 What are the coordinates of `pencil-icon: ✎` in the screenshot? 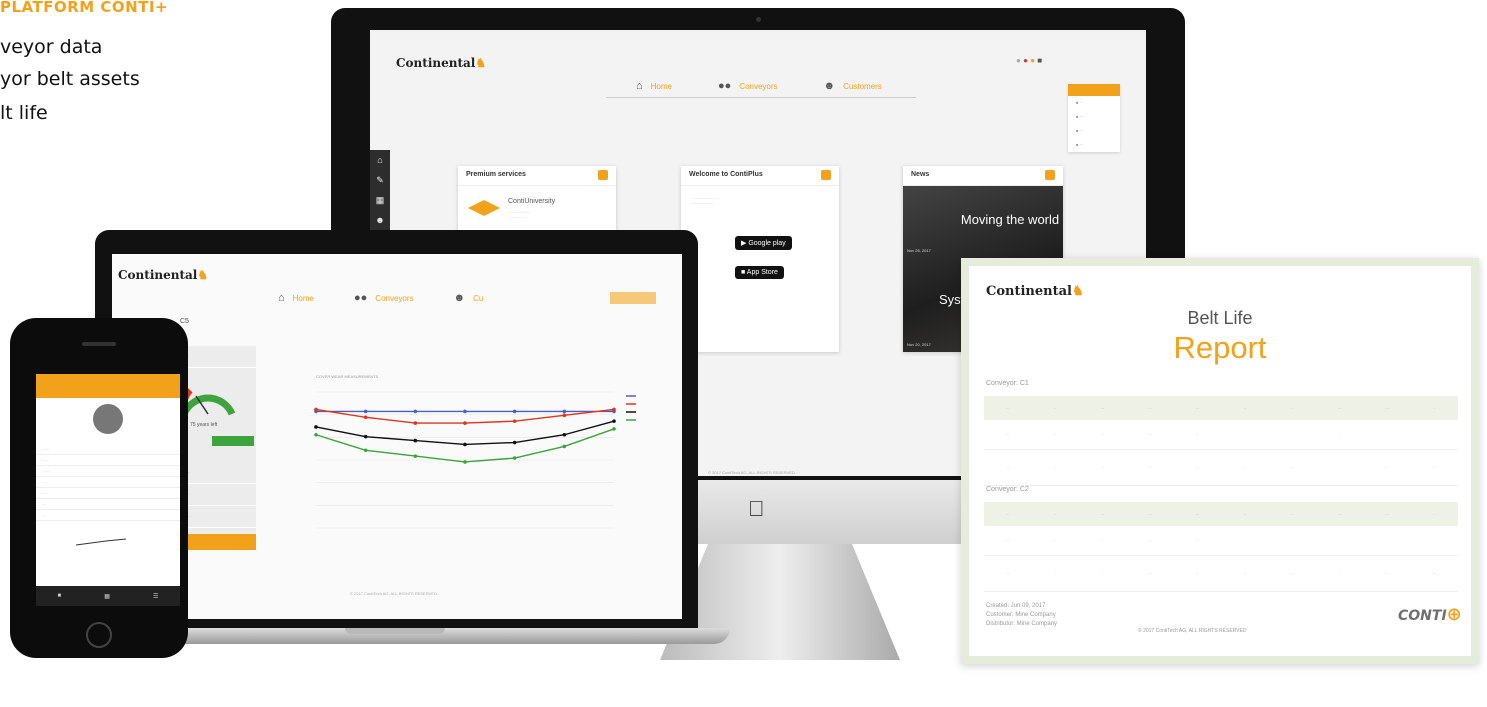 It's located at (380, 180).